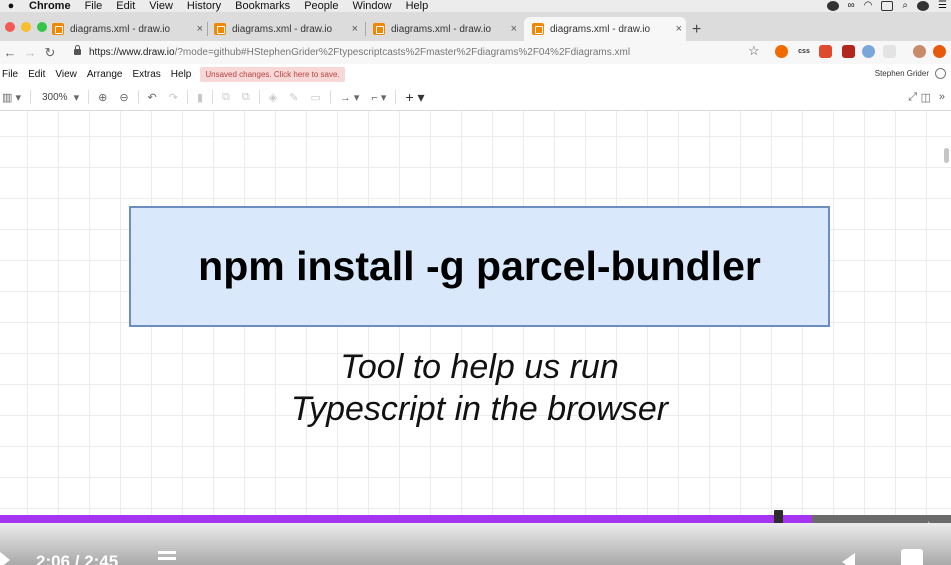 The height and width of the screenshot is (565, 951). Describe the element at coordinates (55, 97) in the screenshot. I see `zoom-level-dropdown: 300%` at that location.